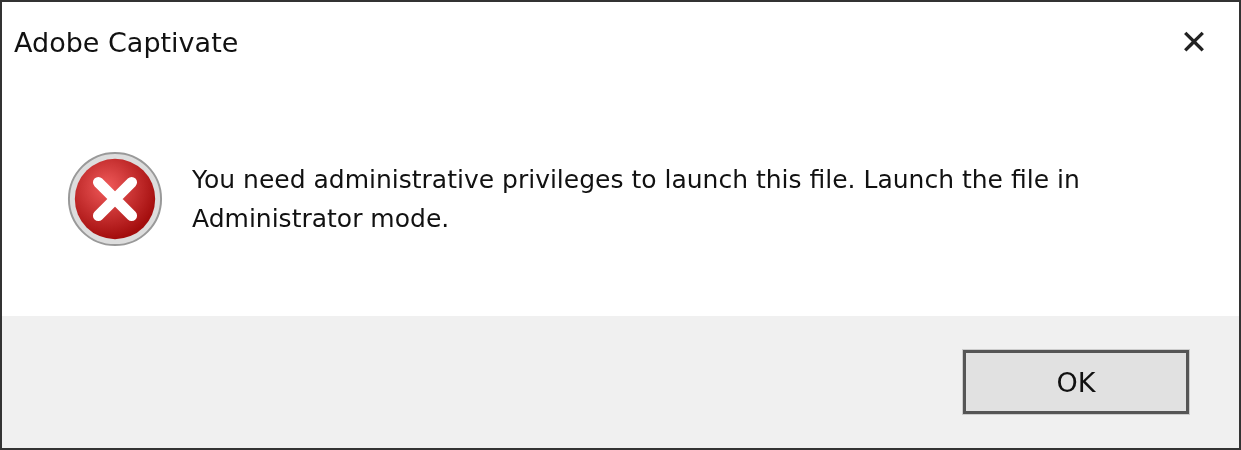 The width and height of the screenshot is (1241, 450). What do you see at coordinates (636, 199) in the screenshot?
I see `error-message: You need administrative privileges to launch this file. Launch the file in Administrator mode.` at bounding box center [636, 199].